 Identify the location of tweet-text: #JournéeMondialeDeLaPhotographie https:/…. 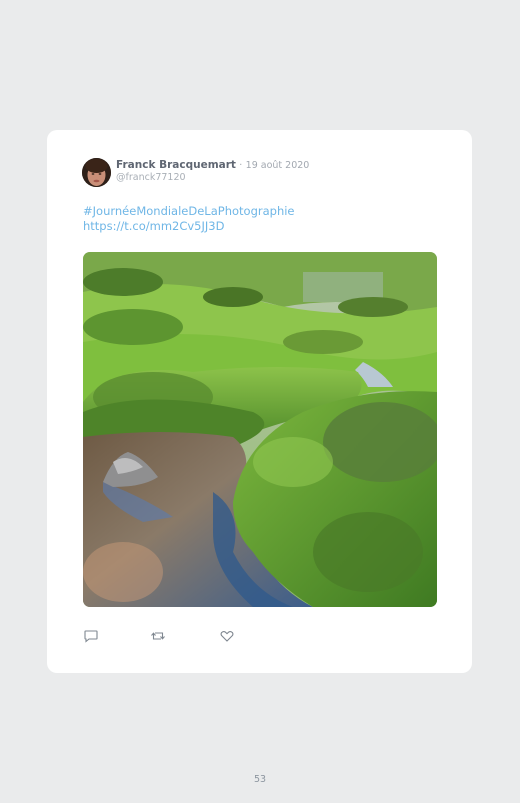
(189, 219).